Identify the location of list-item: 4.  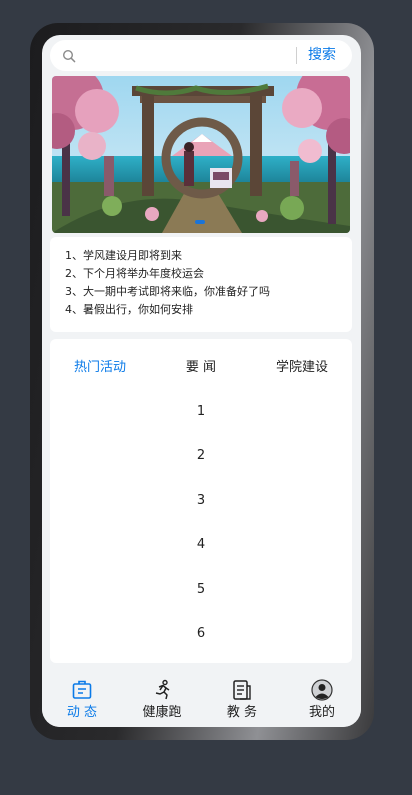
(201, 544).